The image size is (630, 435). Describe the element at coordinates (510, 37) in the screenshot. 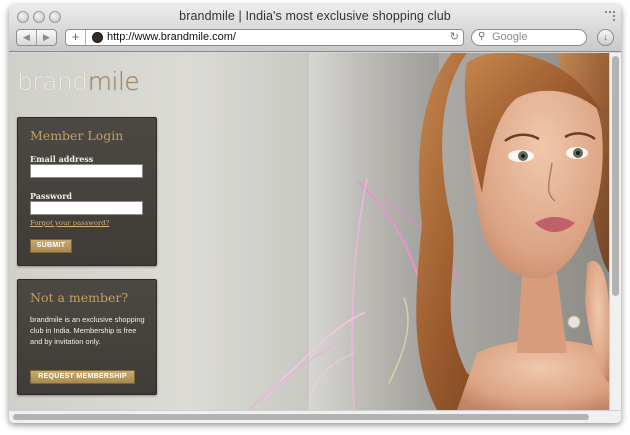

I see `search-placeholder: Google` at that location.